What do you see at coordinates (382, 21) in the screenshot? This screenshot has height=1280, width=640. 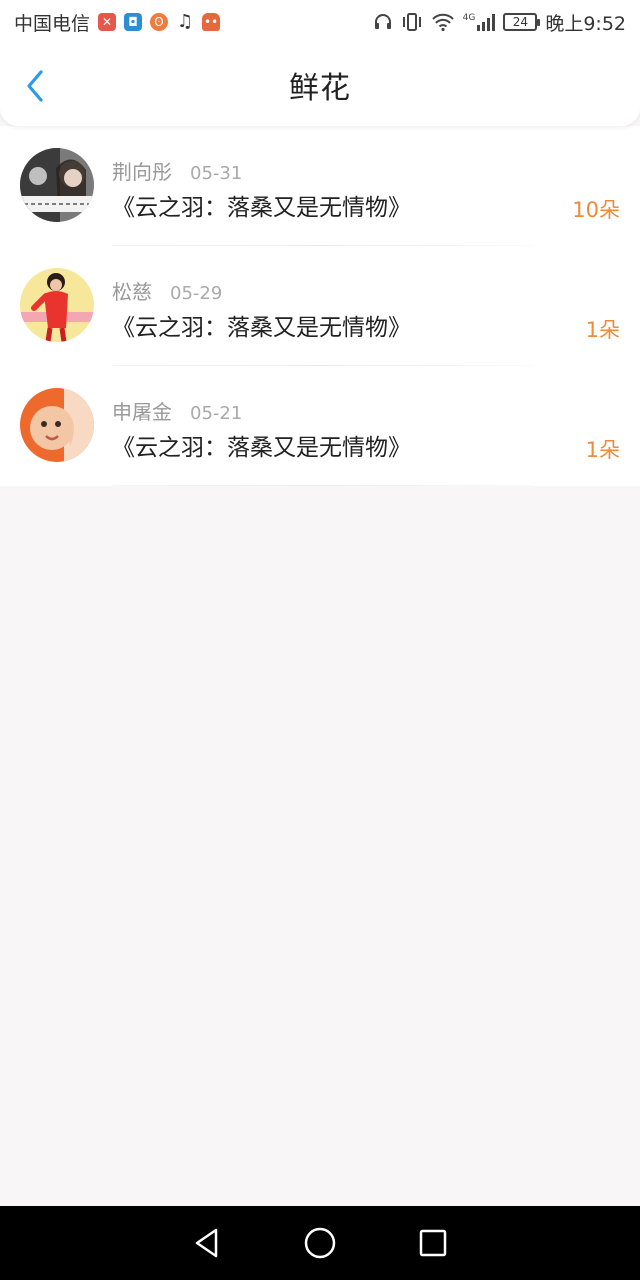 I see `headphones-icon` at bounding box center [382, 21].